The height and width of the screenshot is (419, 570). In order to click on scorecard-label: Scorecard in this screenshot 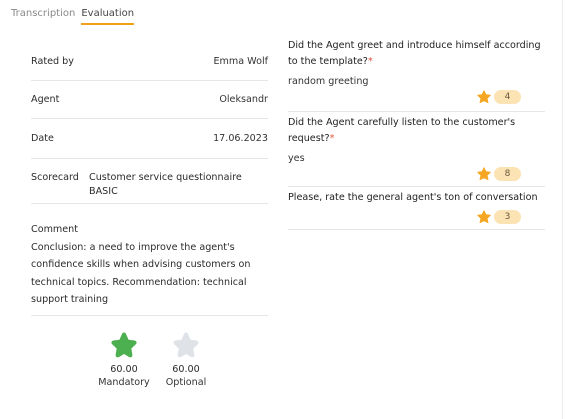, I will do `click(55, 177)`.